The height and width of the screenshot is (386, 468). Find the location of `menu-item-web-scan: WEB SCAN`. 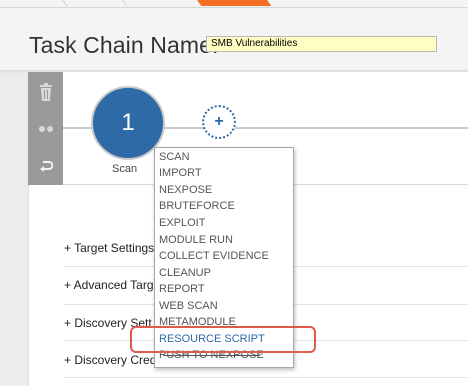

menu-item-web-scan: WEB SCAN is located at coordinates (188, 306).